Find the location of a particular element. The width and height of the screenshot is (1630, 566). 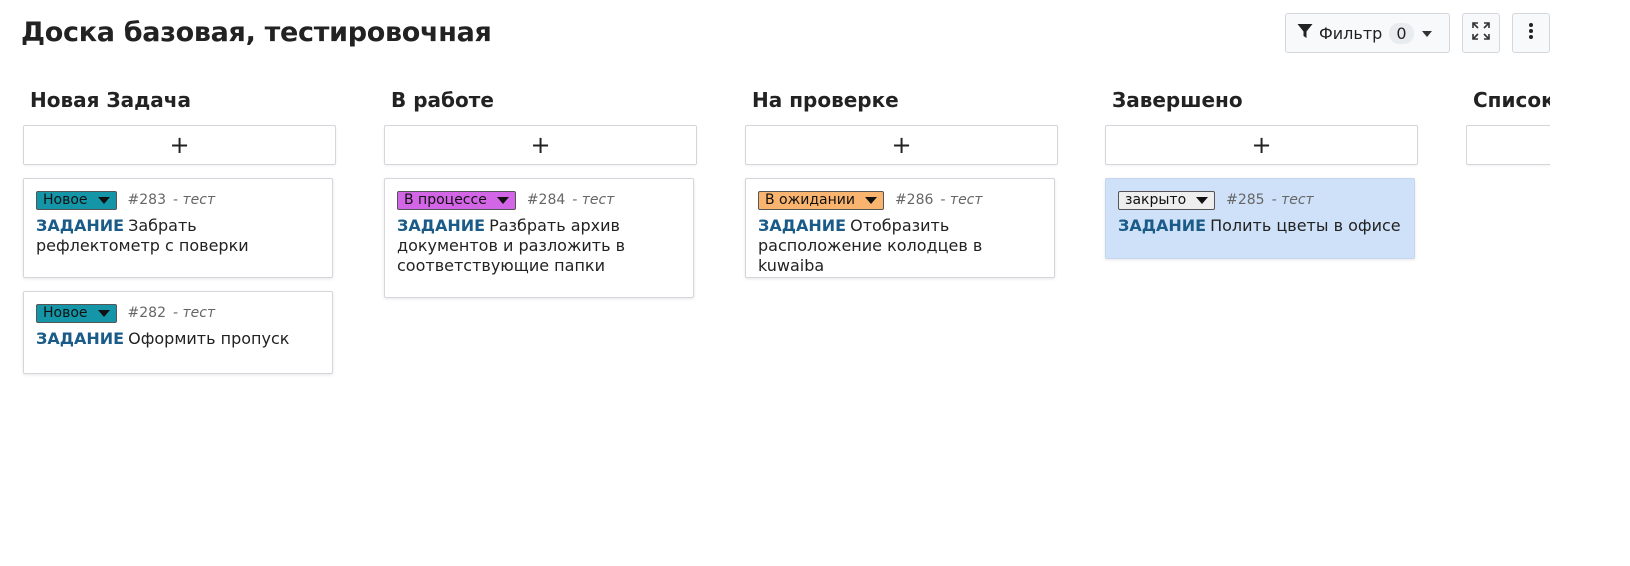

card-id: #283 is located at coordinates (146, 200).